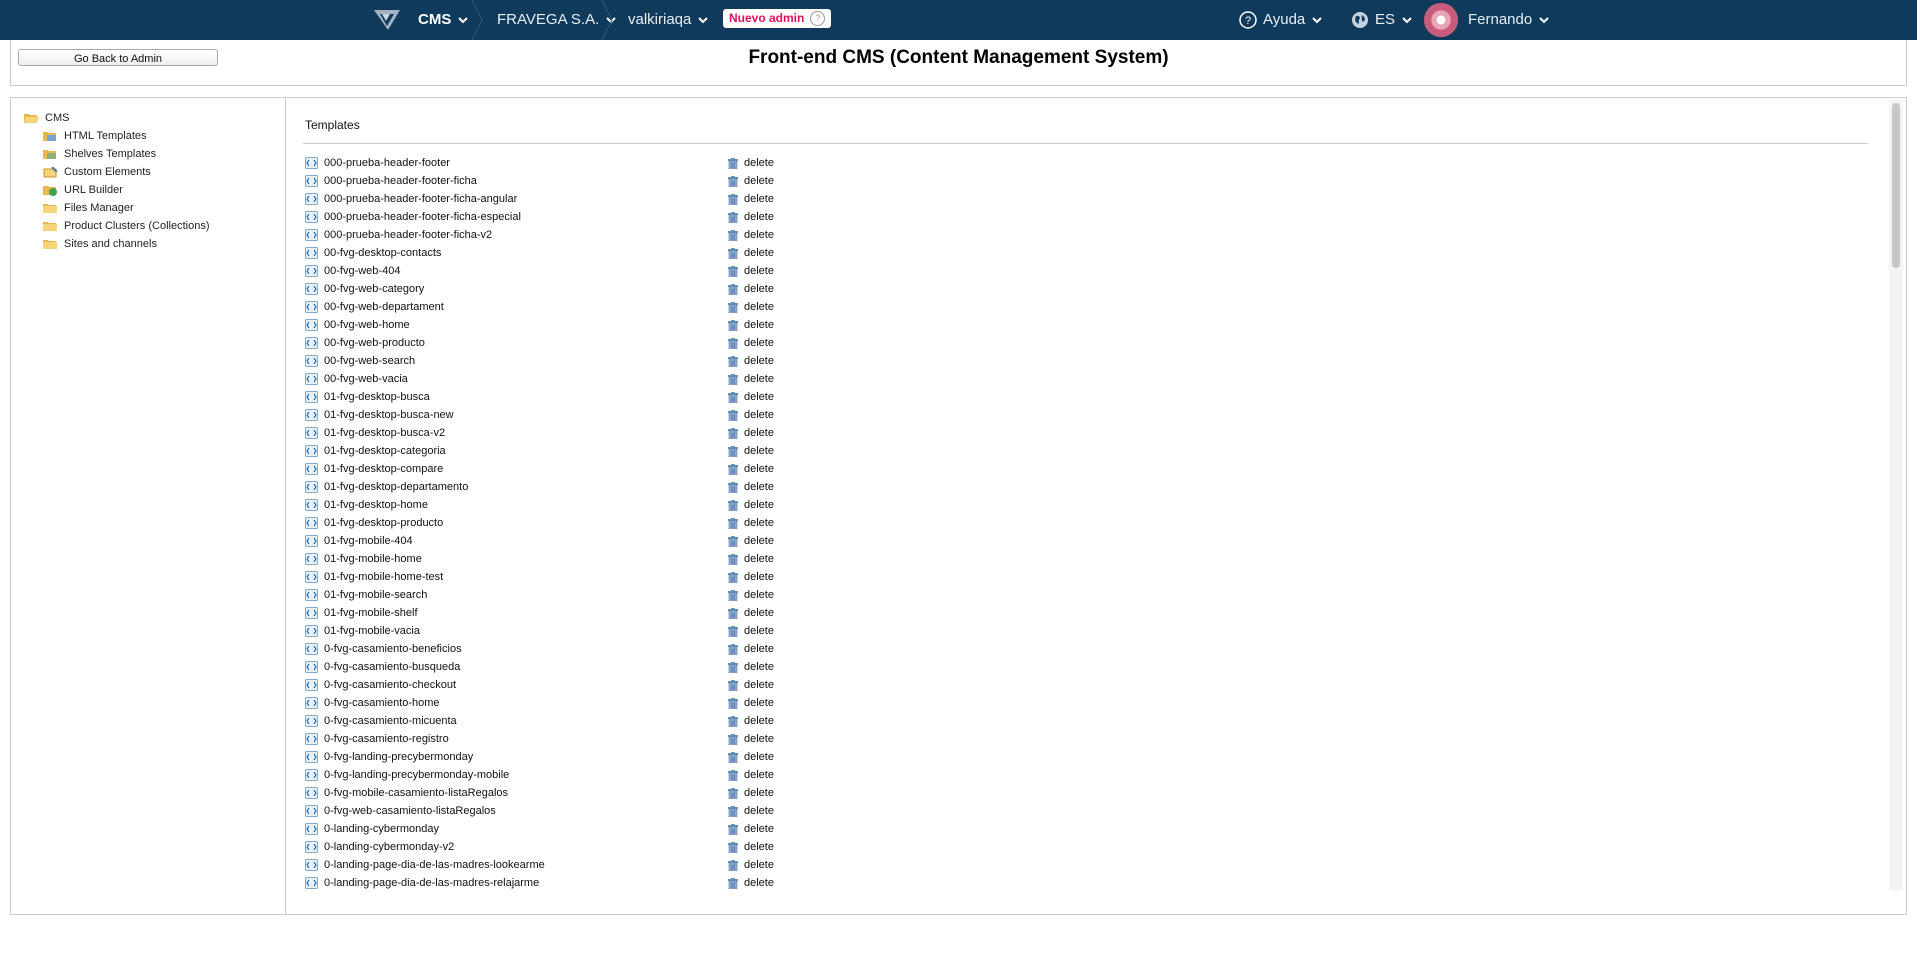 This screenshot has width=1917, height=959. I want to click on template-name-link: 01-fvg-mobile-home-test, so click(383, 577).